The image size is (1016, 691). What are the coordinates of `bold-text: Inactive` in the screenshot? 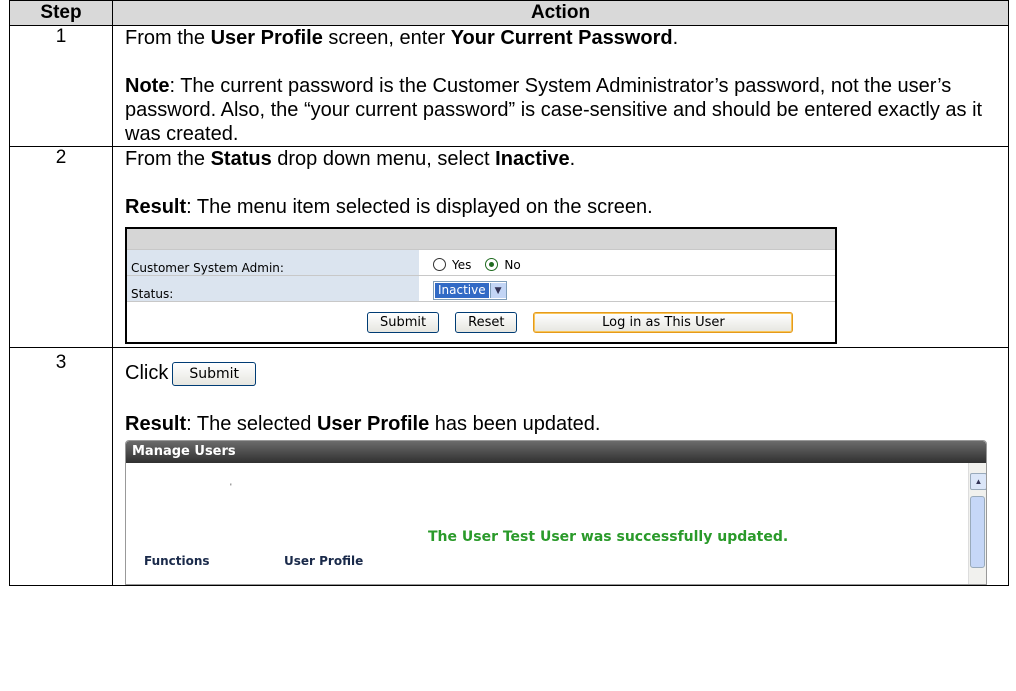 It's located at (532, 159).